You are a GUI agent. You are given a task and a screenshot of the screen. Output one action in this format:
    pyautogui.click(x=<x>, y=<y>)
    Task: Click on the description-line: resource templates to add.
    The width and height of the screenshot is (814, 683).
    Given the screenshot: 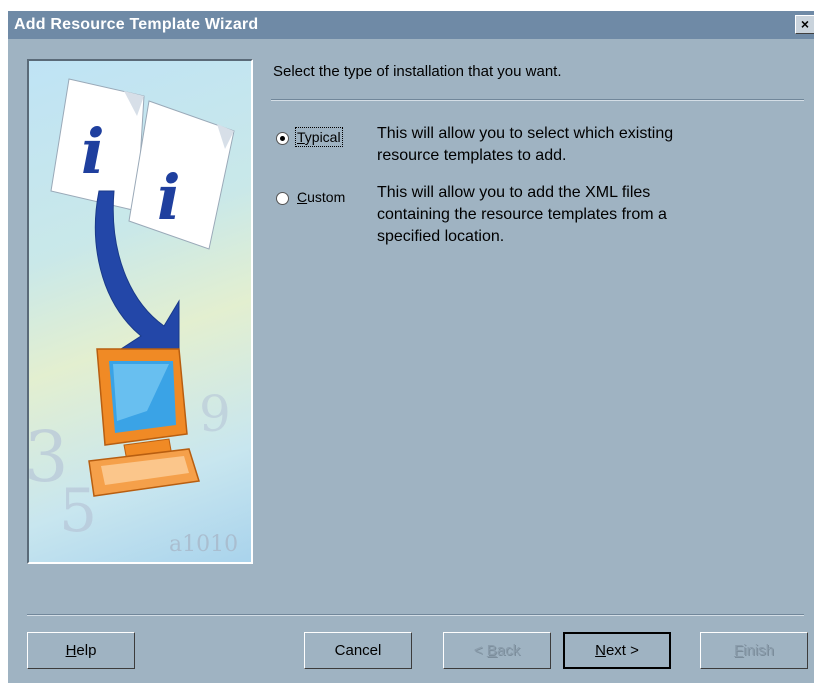 What is the action you would take?
    pyautogui.click(x=472, y=155)
    